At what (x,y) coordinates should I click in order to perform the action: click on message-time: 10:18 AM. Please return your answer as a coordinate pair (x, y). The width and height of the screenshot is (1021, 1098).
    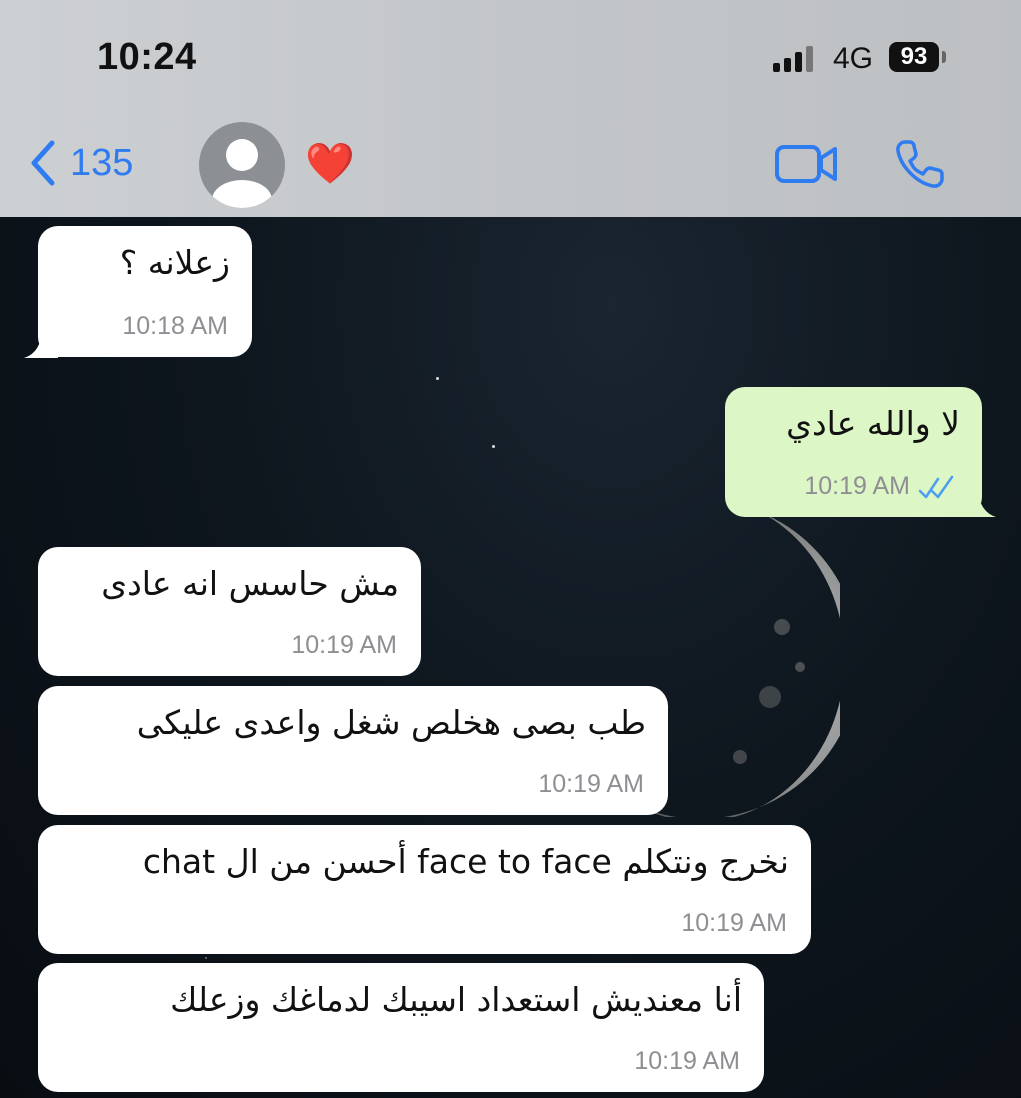
    Looking at the image, I should click on (175, 326).